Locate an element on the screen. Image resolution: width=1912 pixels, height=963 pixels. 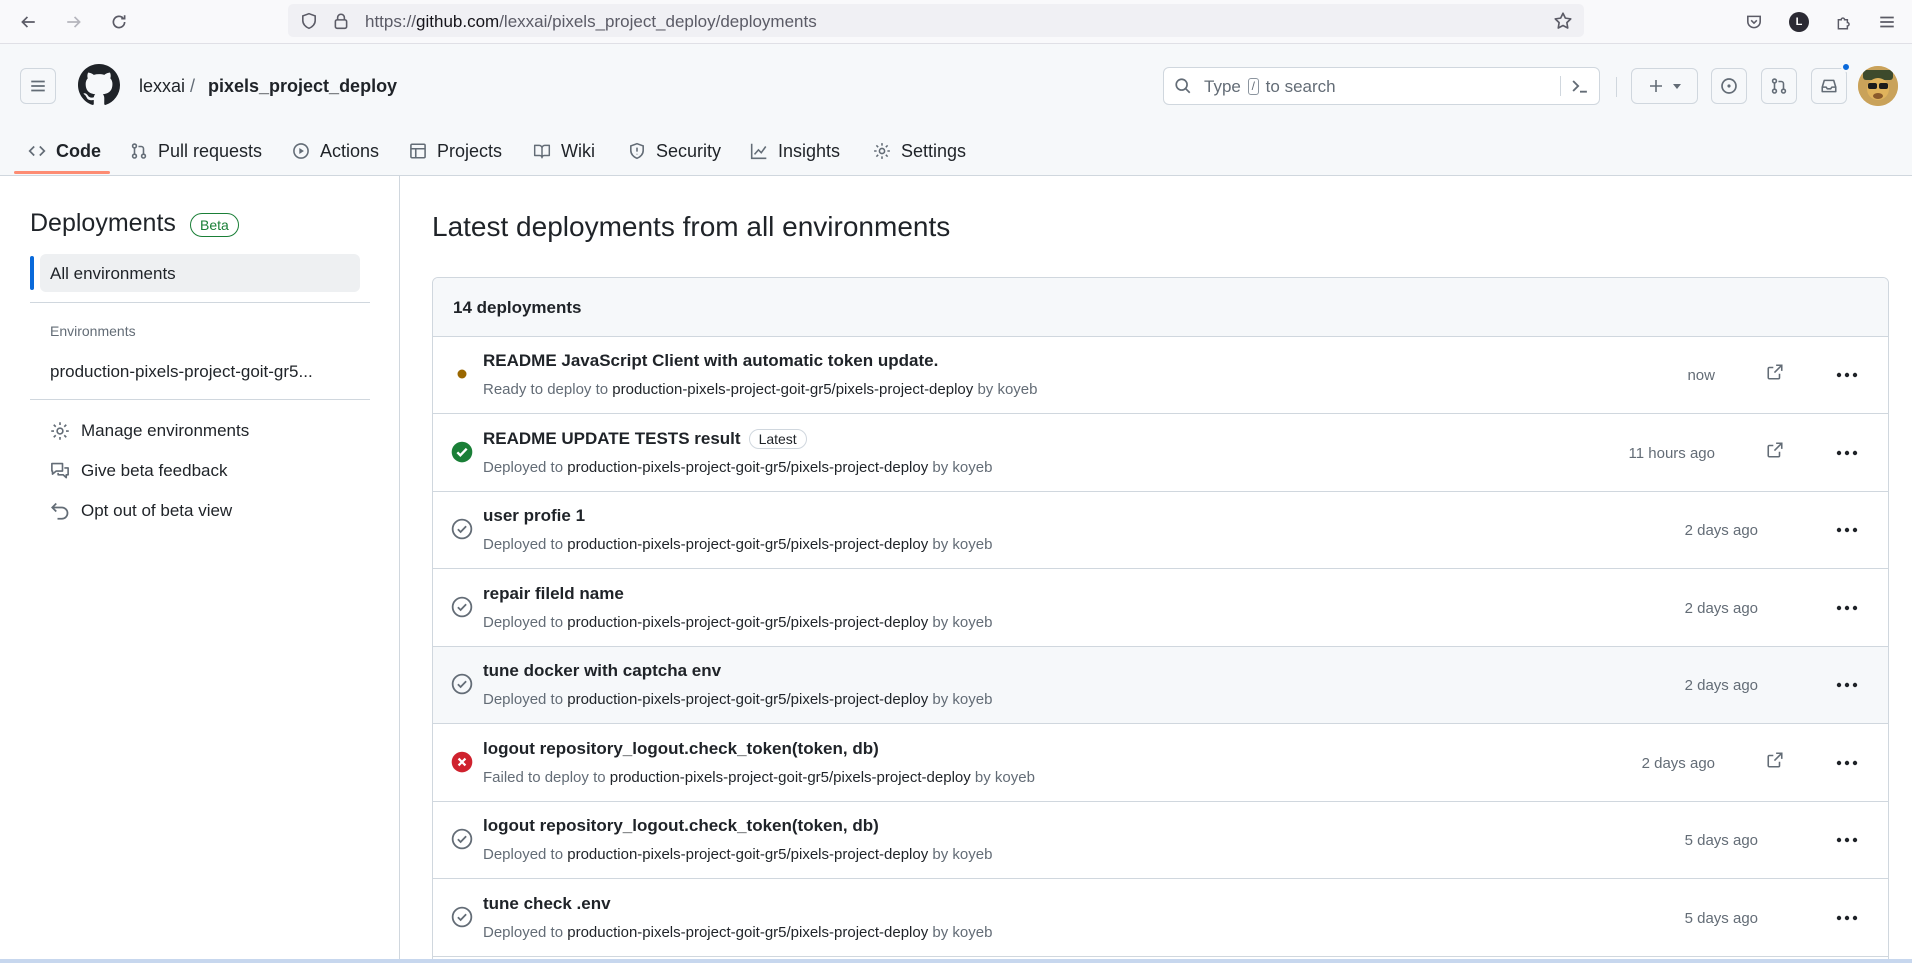
hamburger-menu-button is located at coordinates (38, 86).